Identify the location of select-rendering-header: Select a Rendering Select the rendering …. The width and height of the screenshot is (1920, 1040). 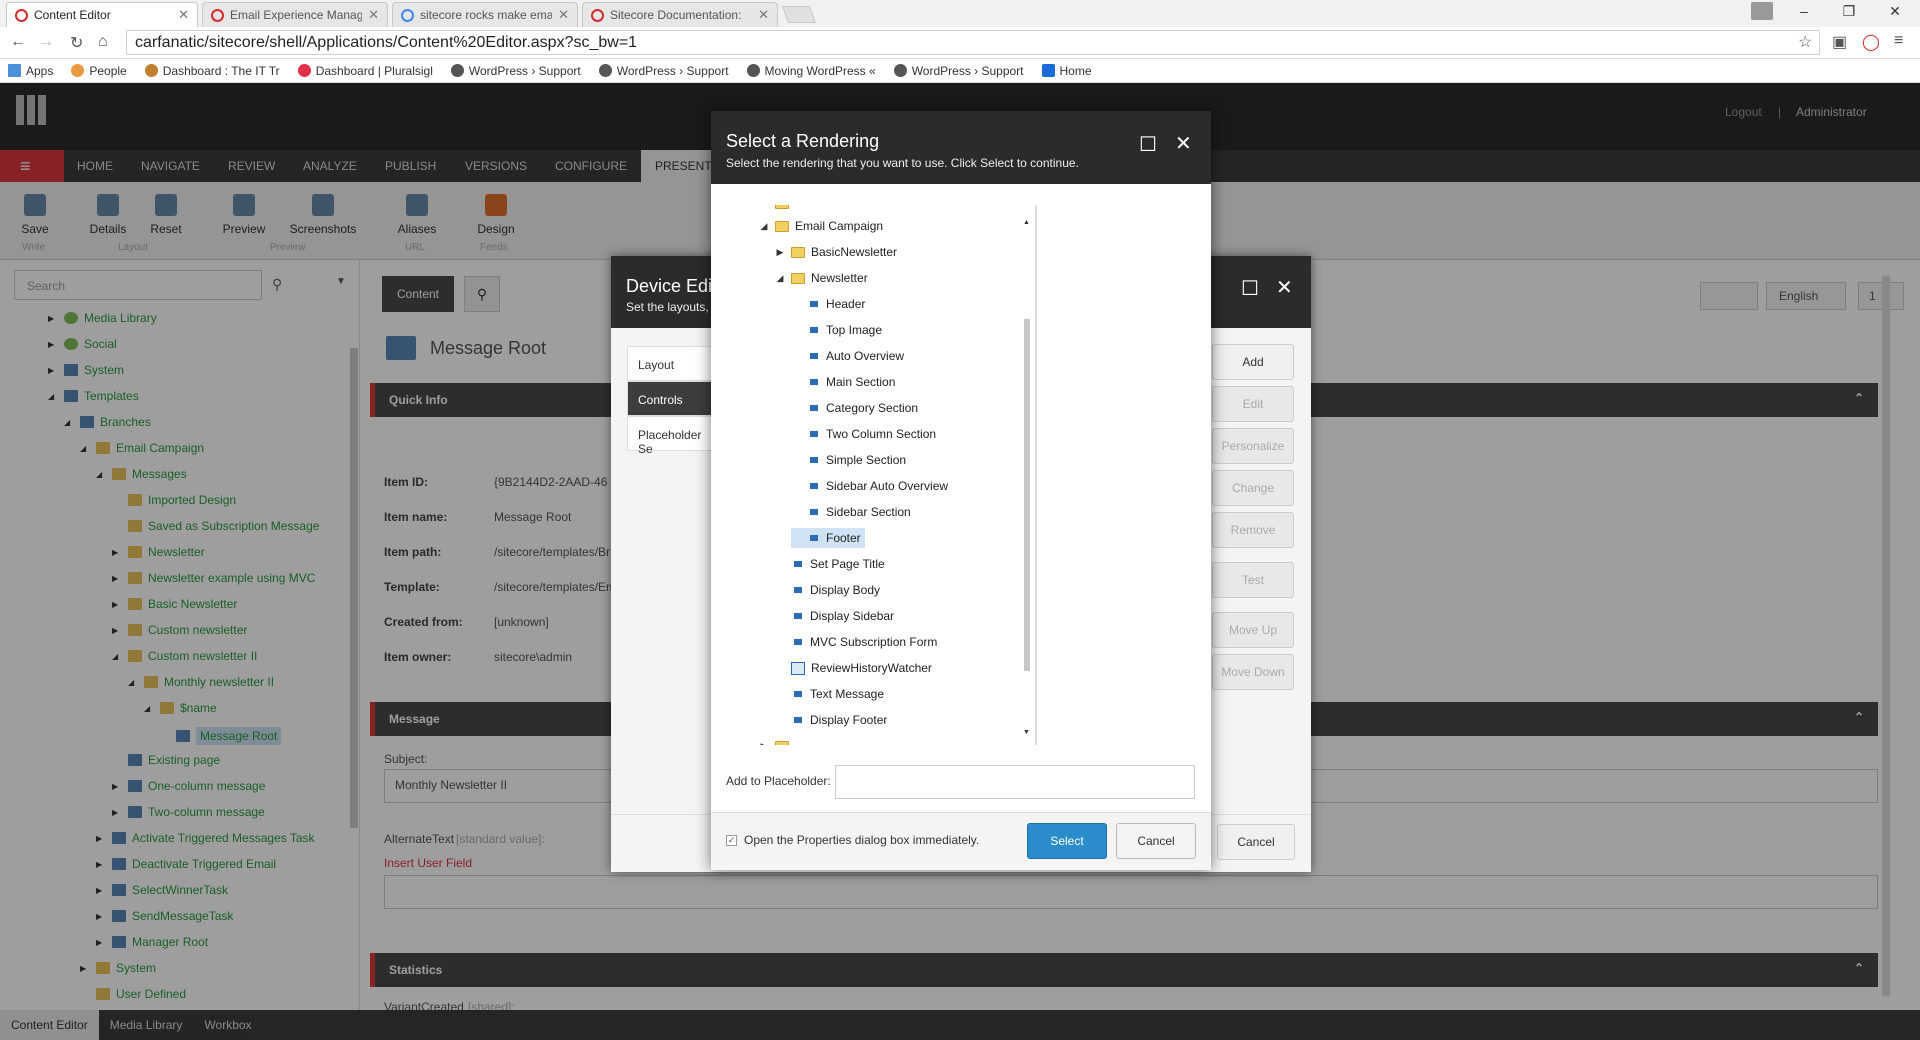
(961, 147).